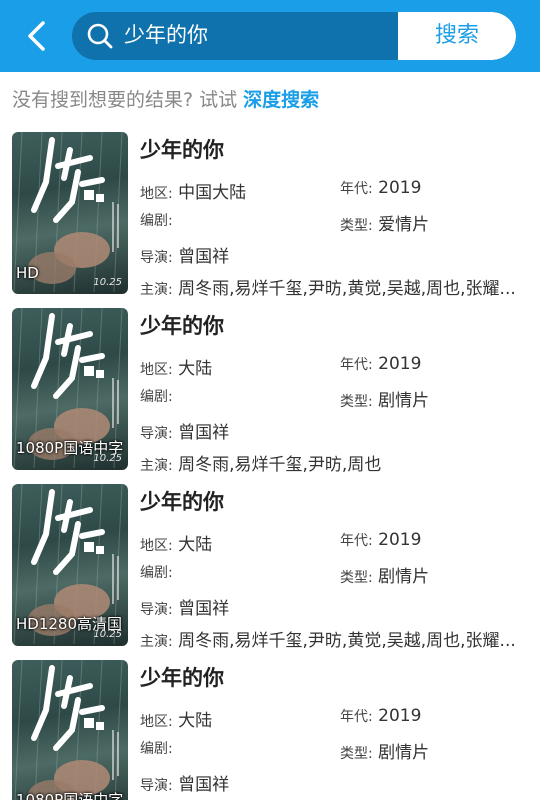  What do you see at coordinates (281, 100) in the screenshot?
I see `deep-search-link: 深度搜索` at bounding box center [281, 100].